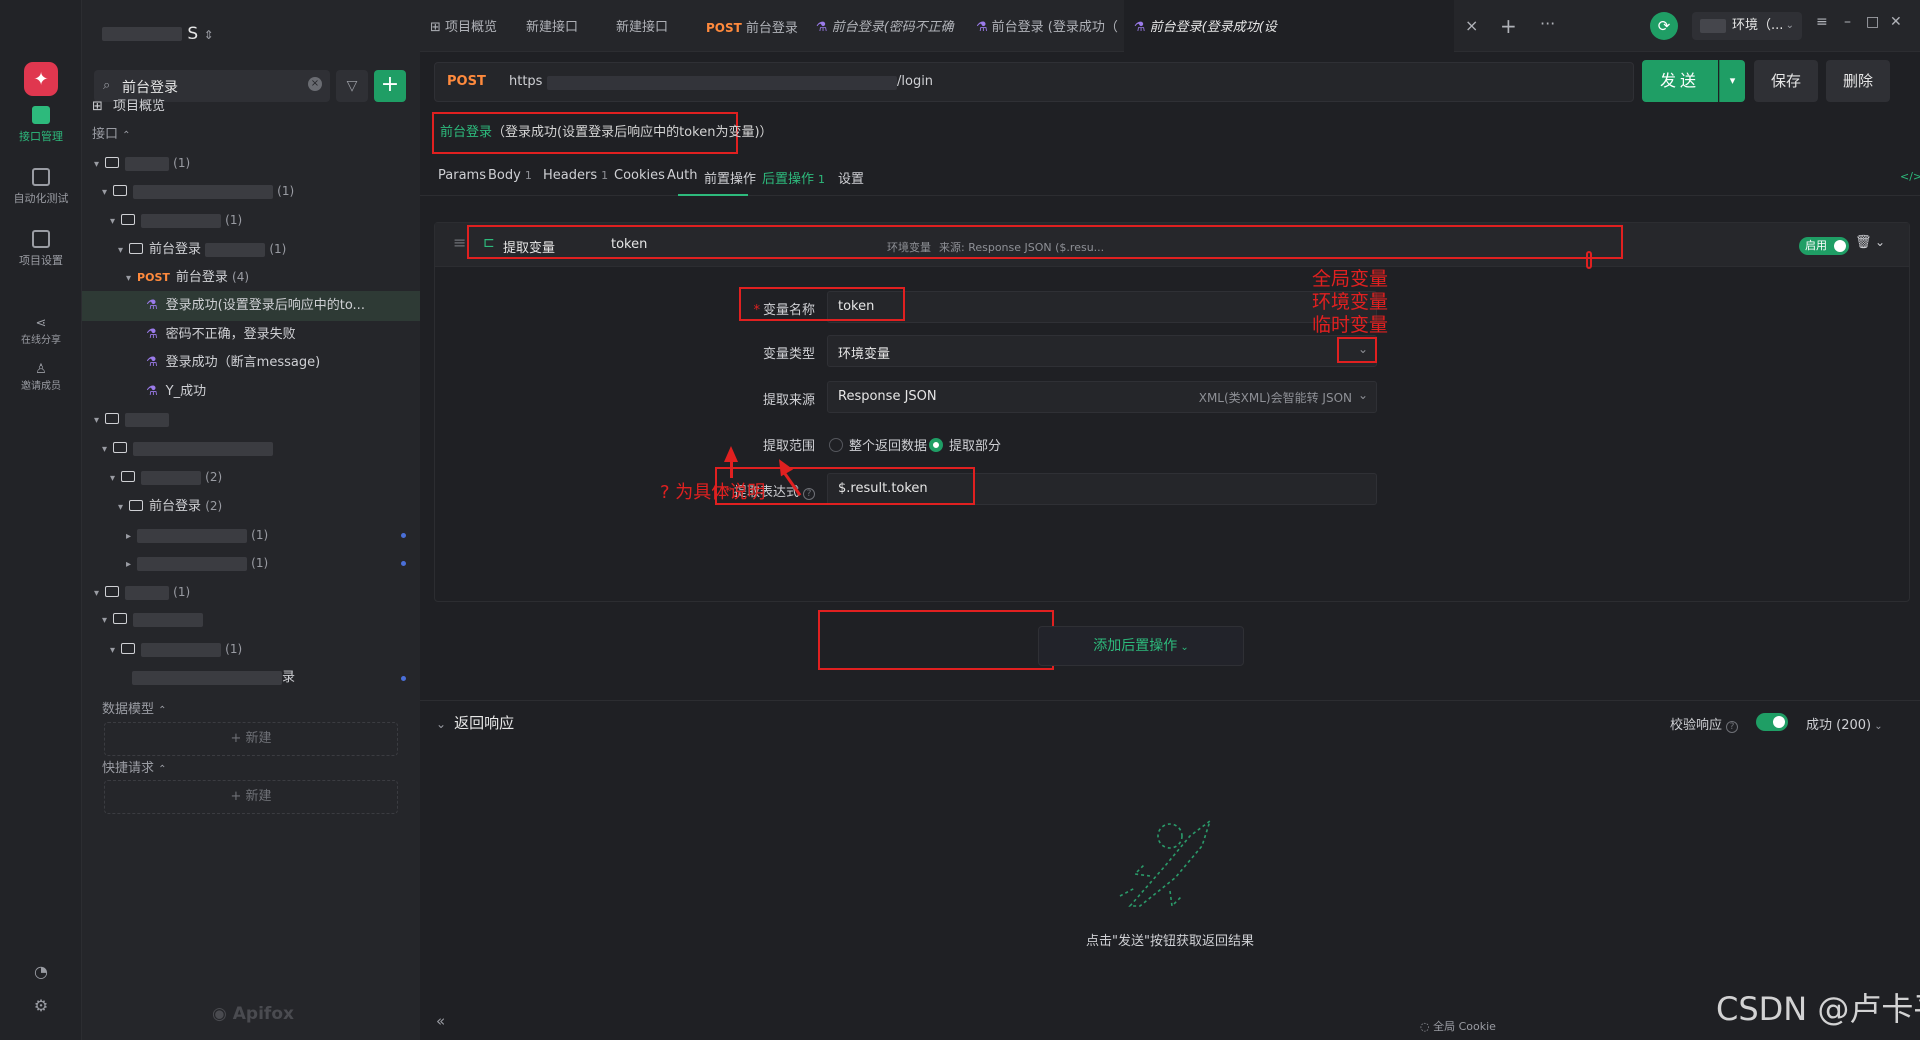  What do you see at coordinates (251, 797) in the screenshot?
I see `new-quick-request-button: + 新建` at bounding box center [251, 797].